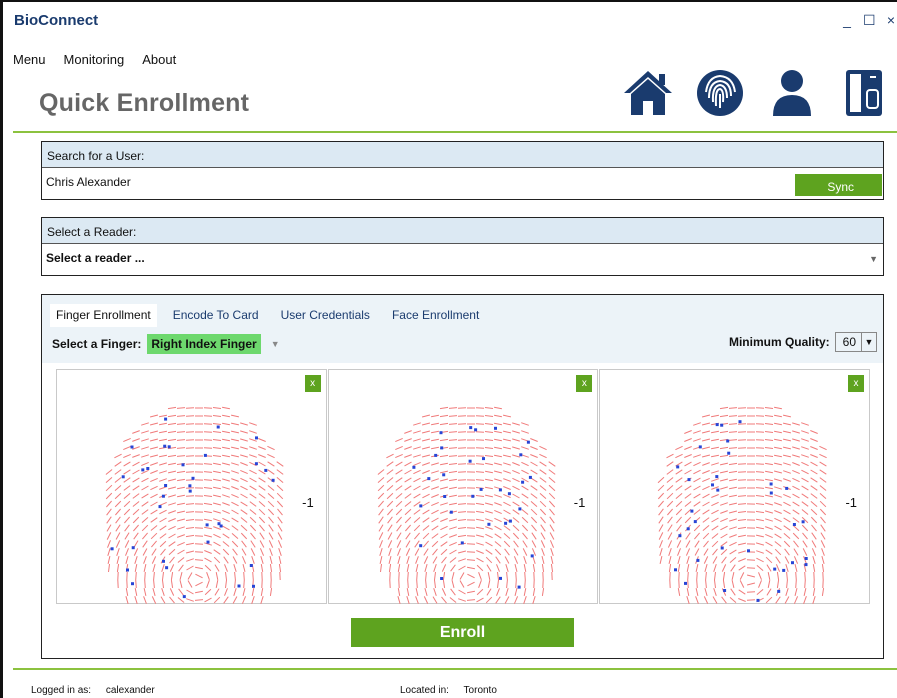 The image size is (897, 698). I want to click on footer-divider, so click(455, 669).